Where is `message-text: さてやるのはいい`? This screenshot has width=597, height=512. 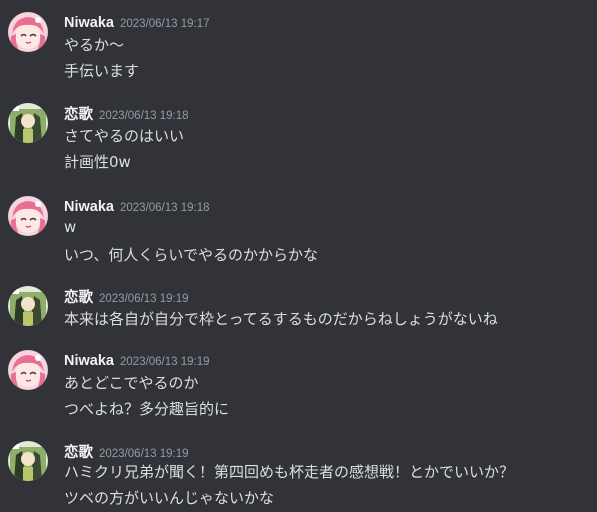 message-text: さてやるのはいい is located at coordinates (124, 136).